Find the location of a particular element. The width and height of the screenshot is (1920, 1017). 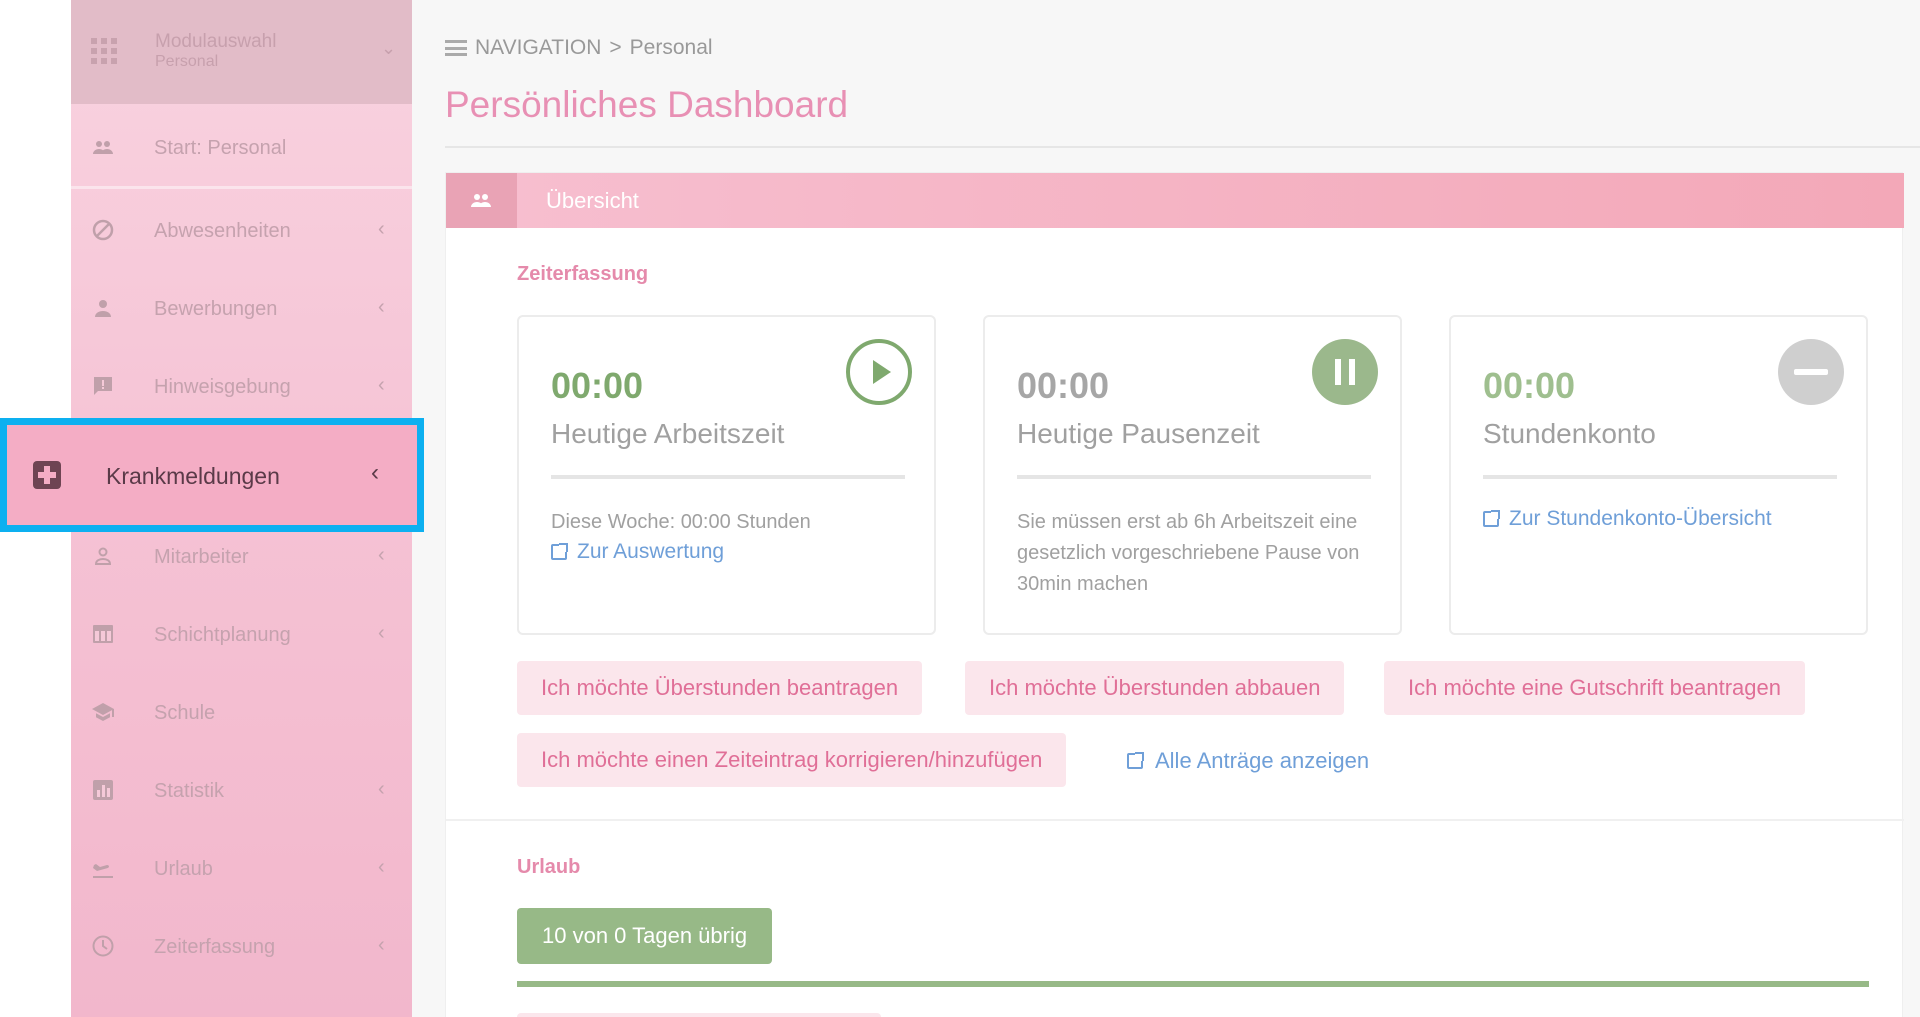

section-divider is located at coordinates (1175, 820).